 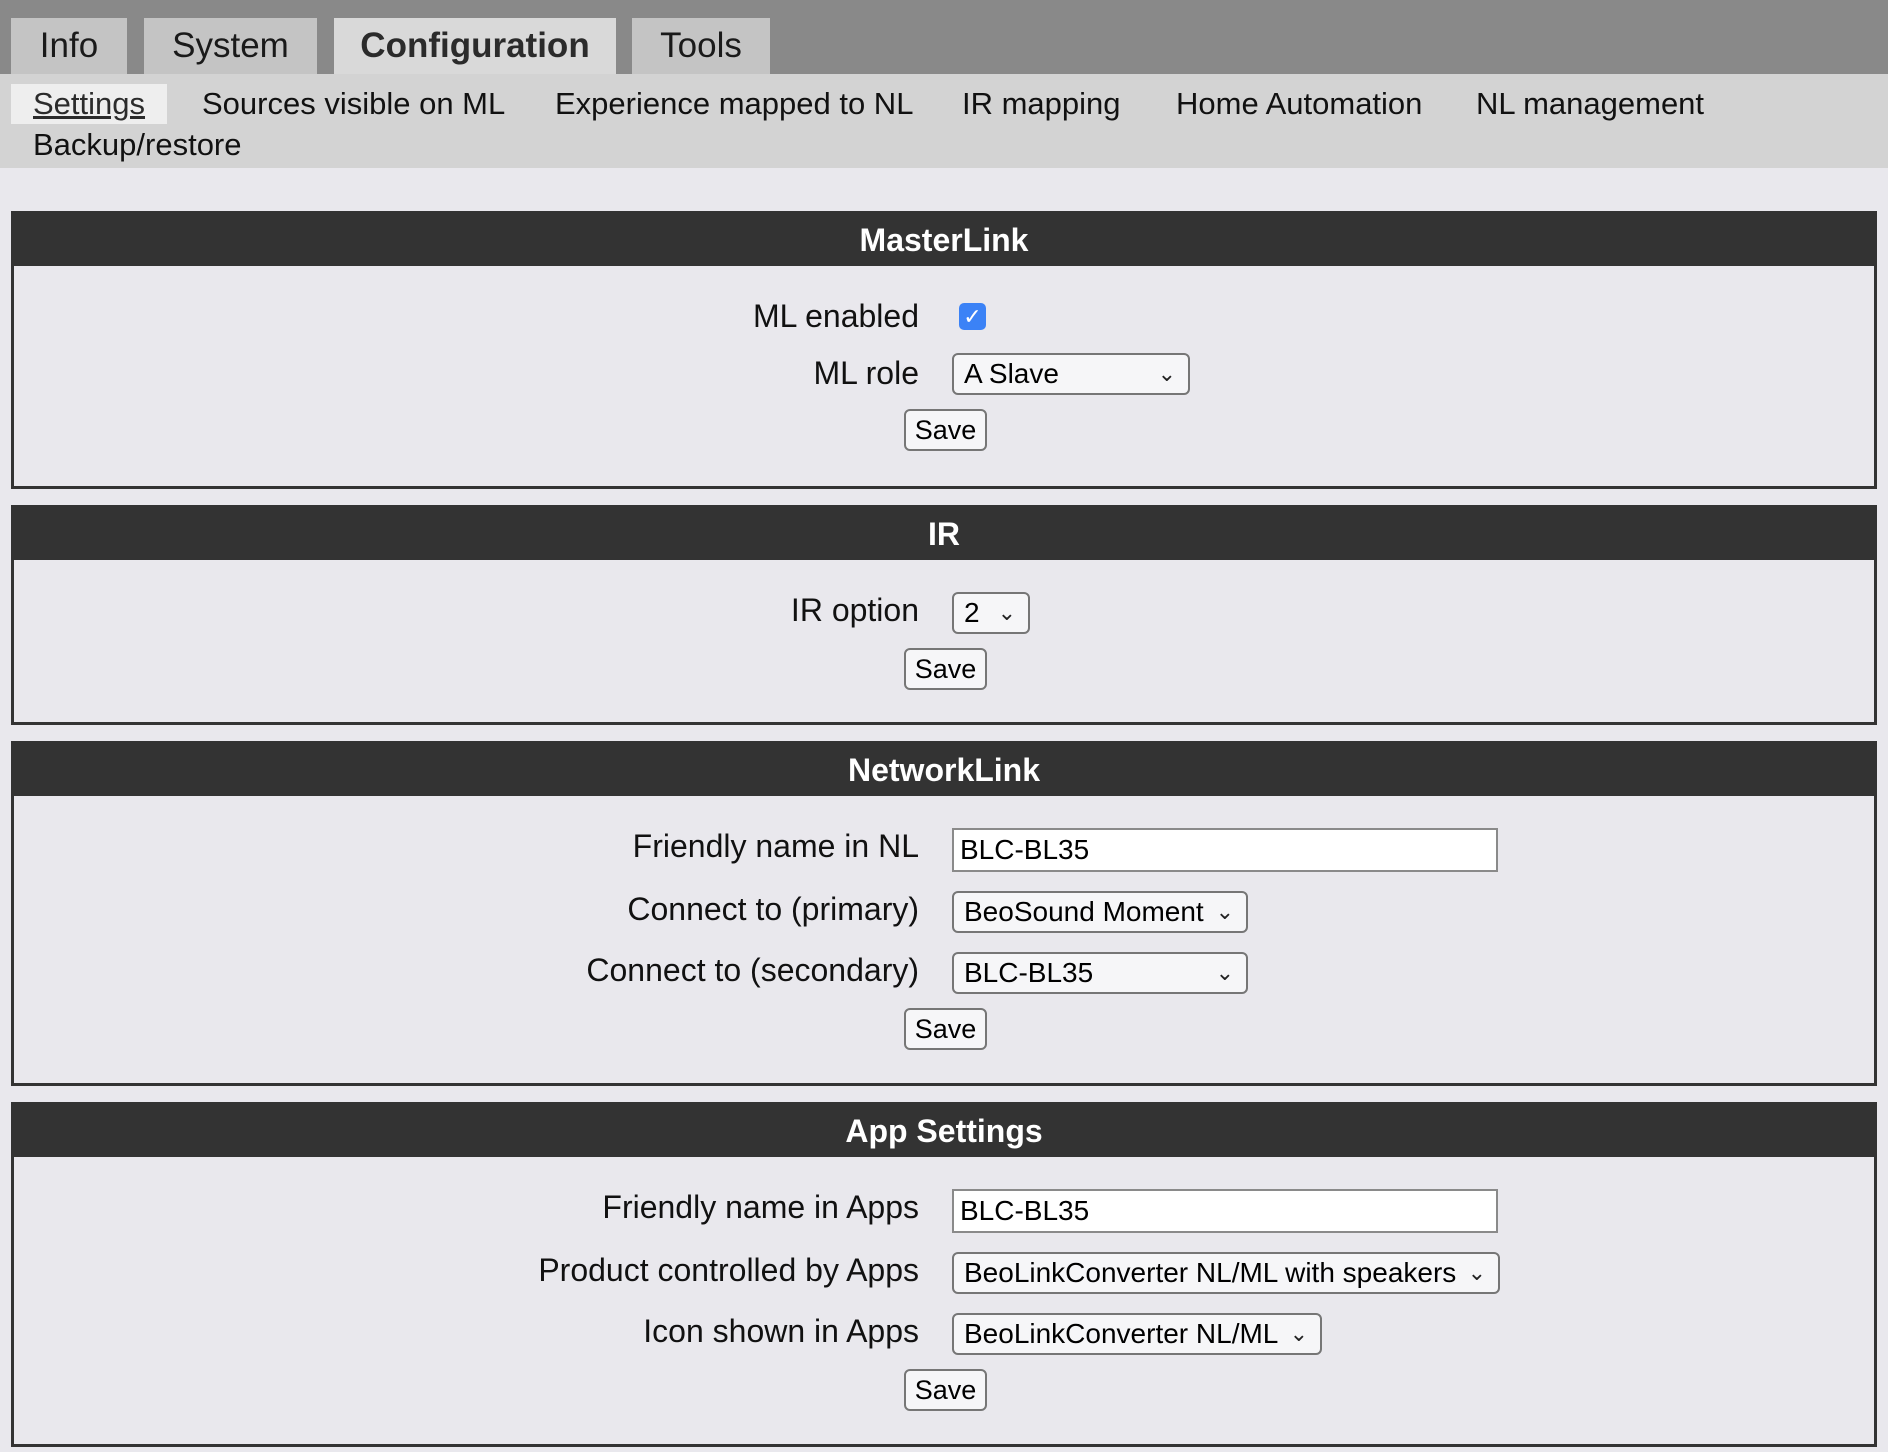 What do you see at coordinates (945, 430) in the screenshot?
I see `masterlink-save-button: Save` at bounding box center [945, 430].